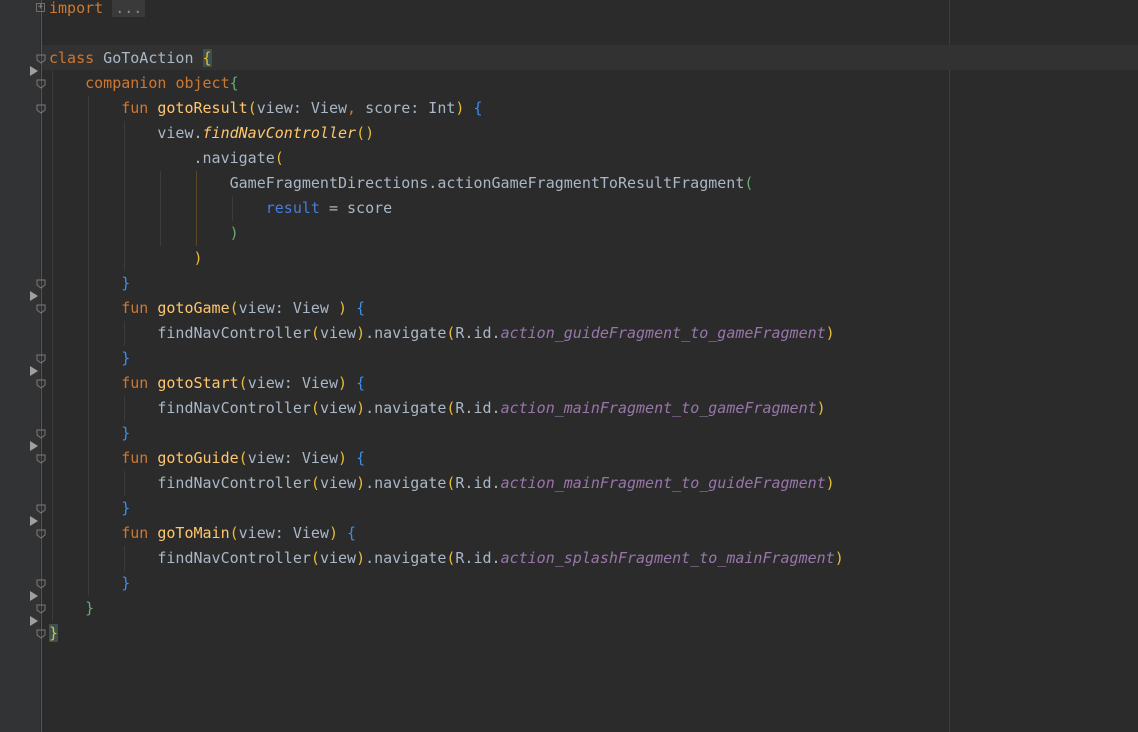 Image resolution: width=1138 pixels, height=732 pixels. What do you see at coordinates (446, 308) in the screenshot?
I see `code-line: fun gotoGame(view: View ) {` at bounding box center [446, 308].